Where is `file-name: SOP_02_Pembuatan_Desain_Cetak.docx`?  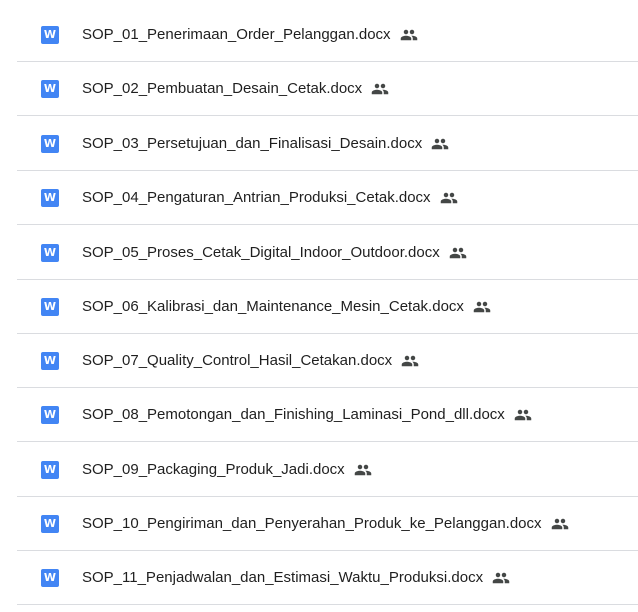 file-name: SOP_02_Pembuatan_Desain_Cetak.docx is located at coordinates (222, 88).